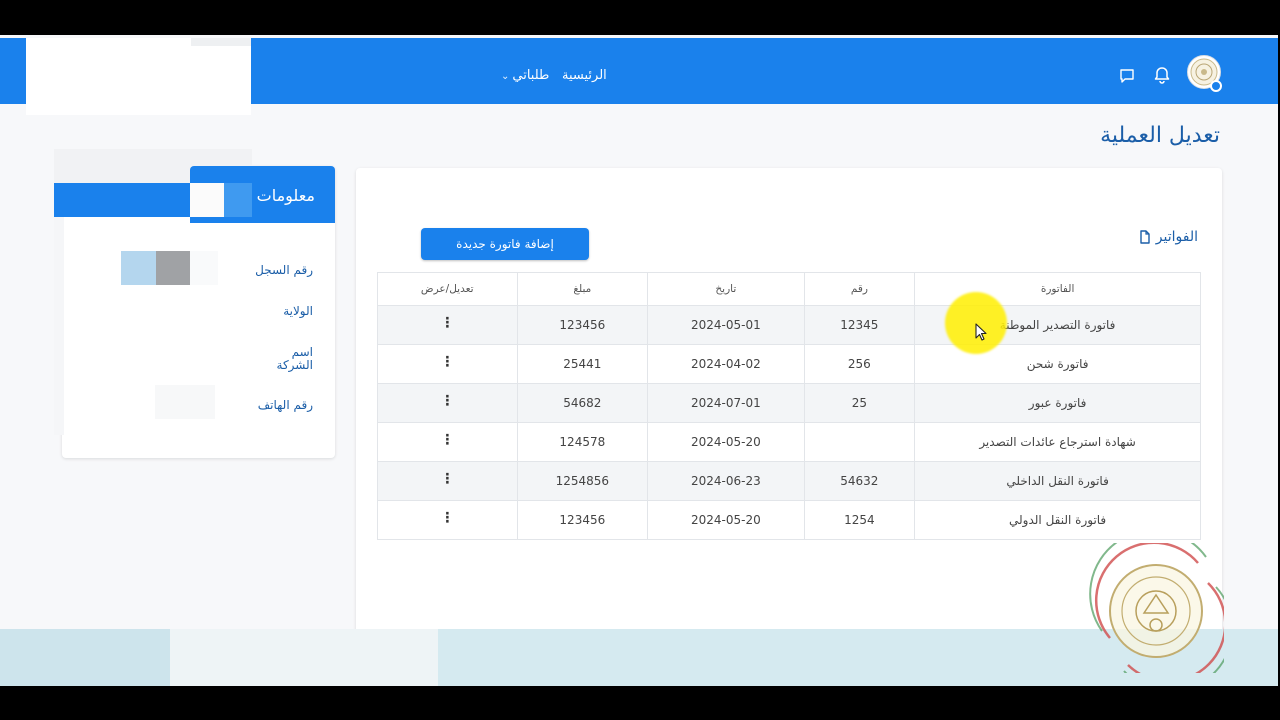  Describe the element at coordinates (582, 289) in the screenshot. I see `column-header-amount: مبلغ` at that location.